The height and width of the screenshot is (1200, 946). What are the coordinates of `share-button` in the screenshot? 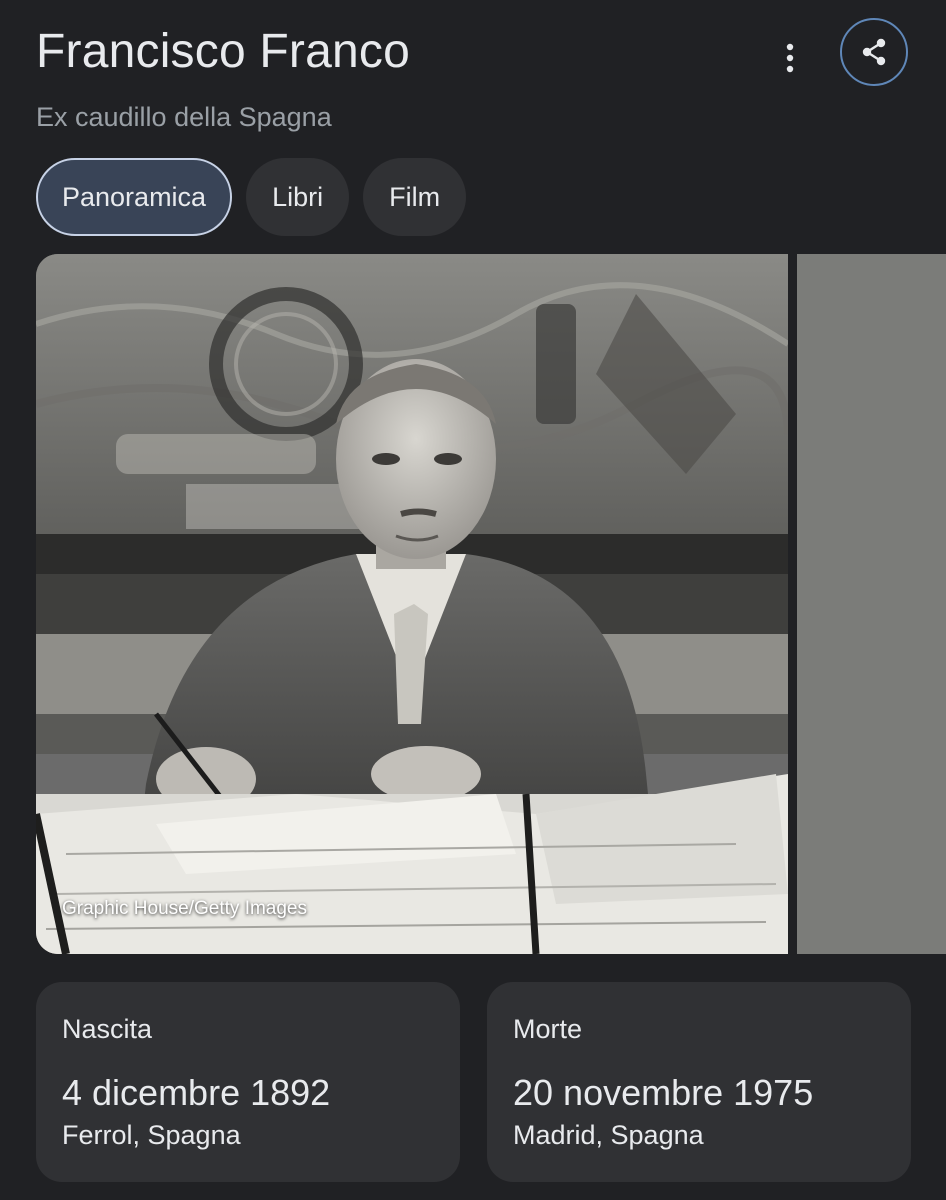 It's located at (874, 52).